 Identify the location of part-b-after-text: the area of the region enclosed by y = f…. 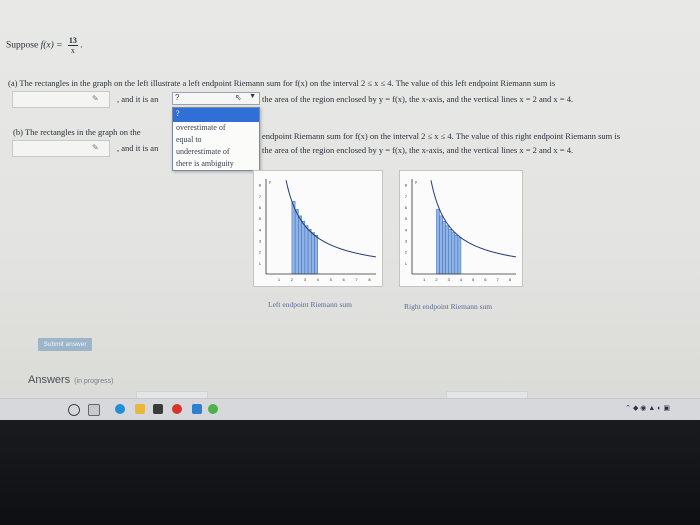
(418, 150).